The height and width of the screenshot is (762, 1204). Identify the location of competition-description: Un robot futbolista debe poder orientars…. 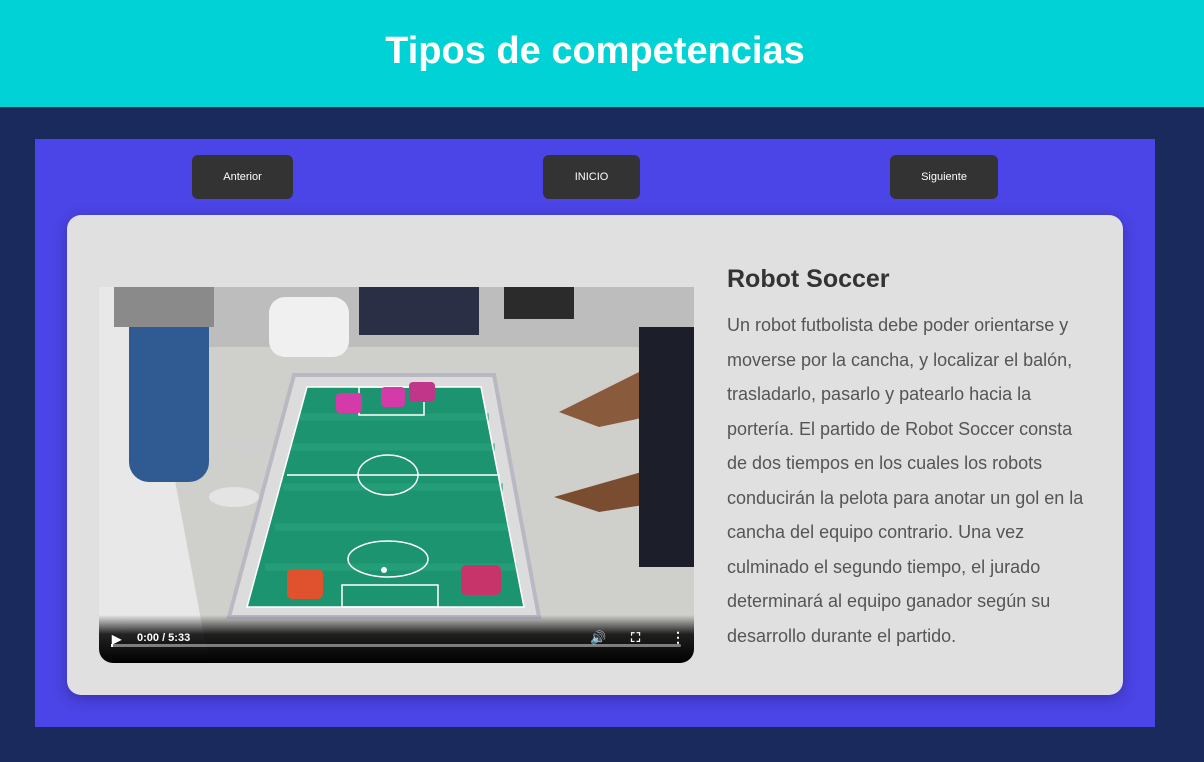
(905, 480).